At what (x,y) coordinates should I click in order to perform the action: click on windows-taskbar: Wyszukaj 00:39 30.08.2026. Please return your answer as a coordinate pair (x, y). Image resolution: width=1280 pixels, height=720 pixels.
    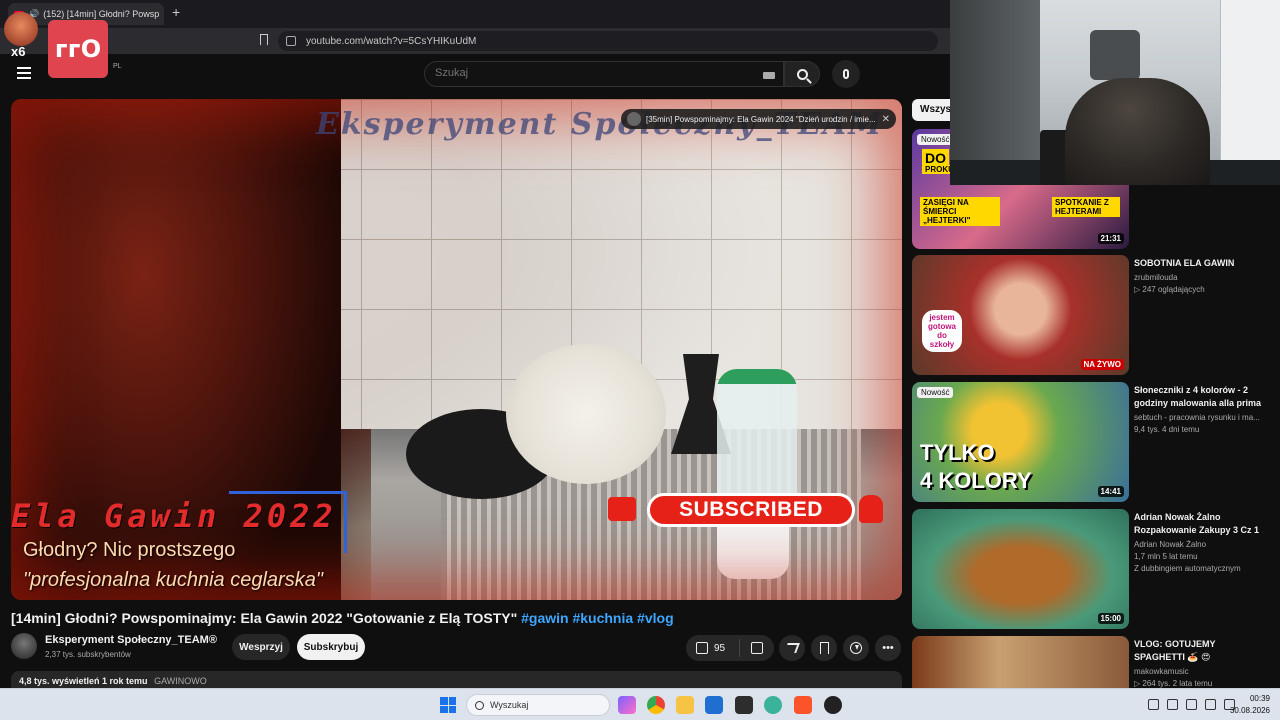
    Looking at the image, I should click on (640, 704).